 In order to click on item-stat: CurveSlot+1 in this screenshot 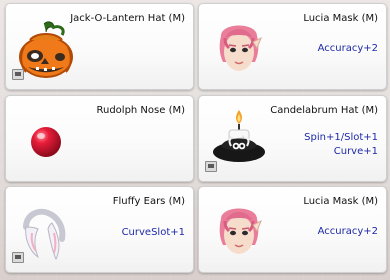, I will do `click(153, 232)`.